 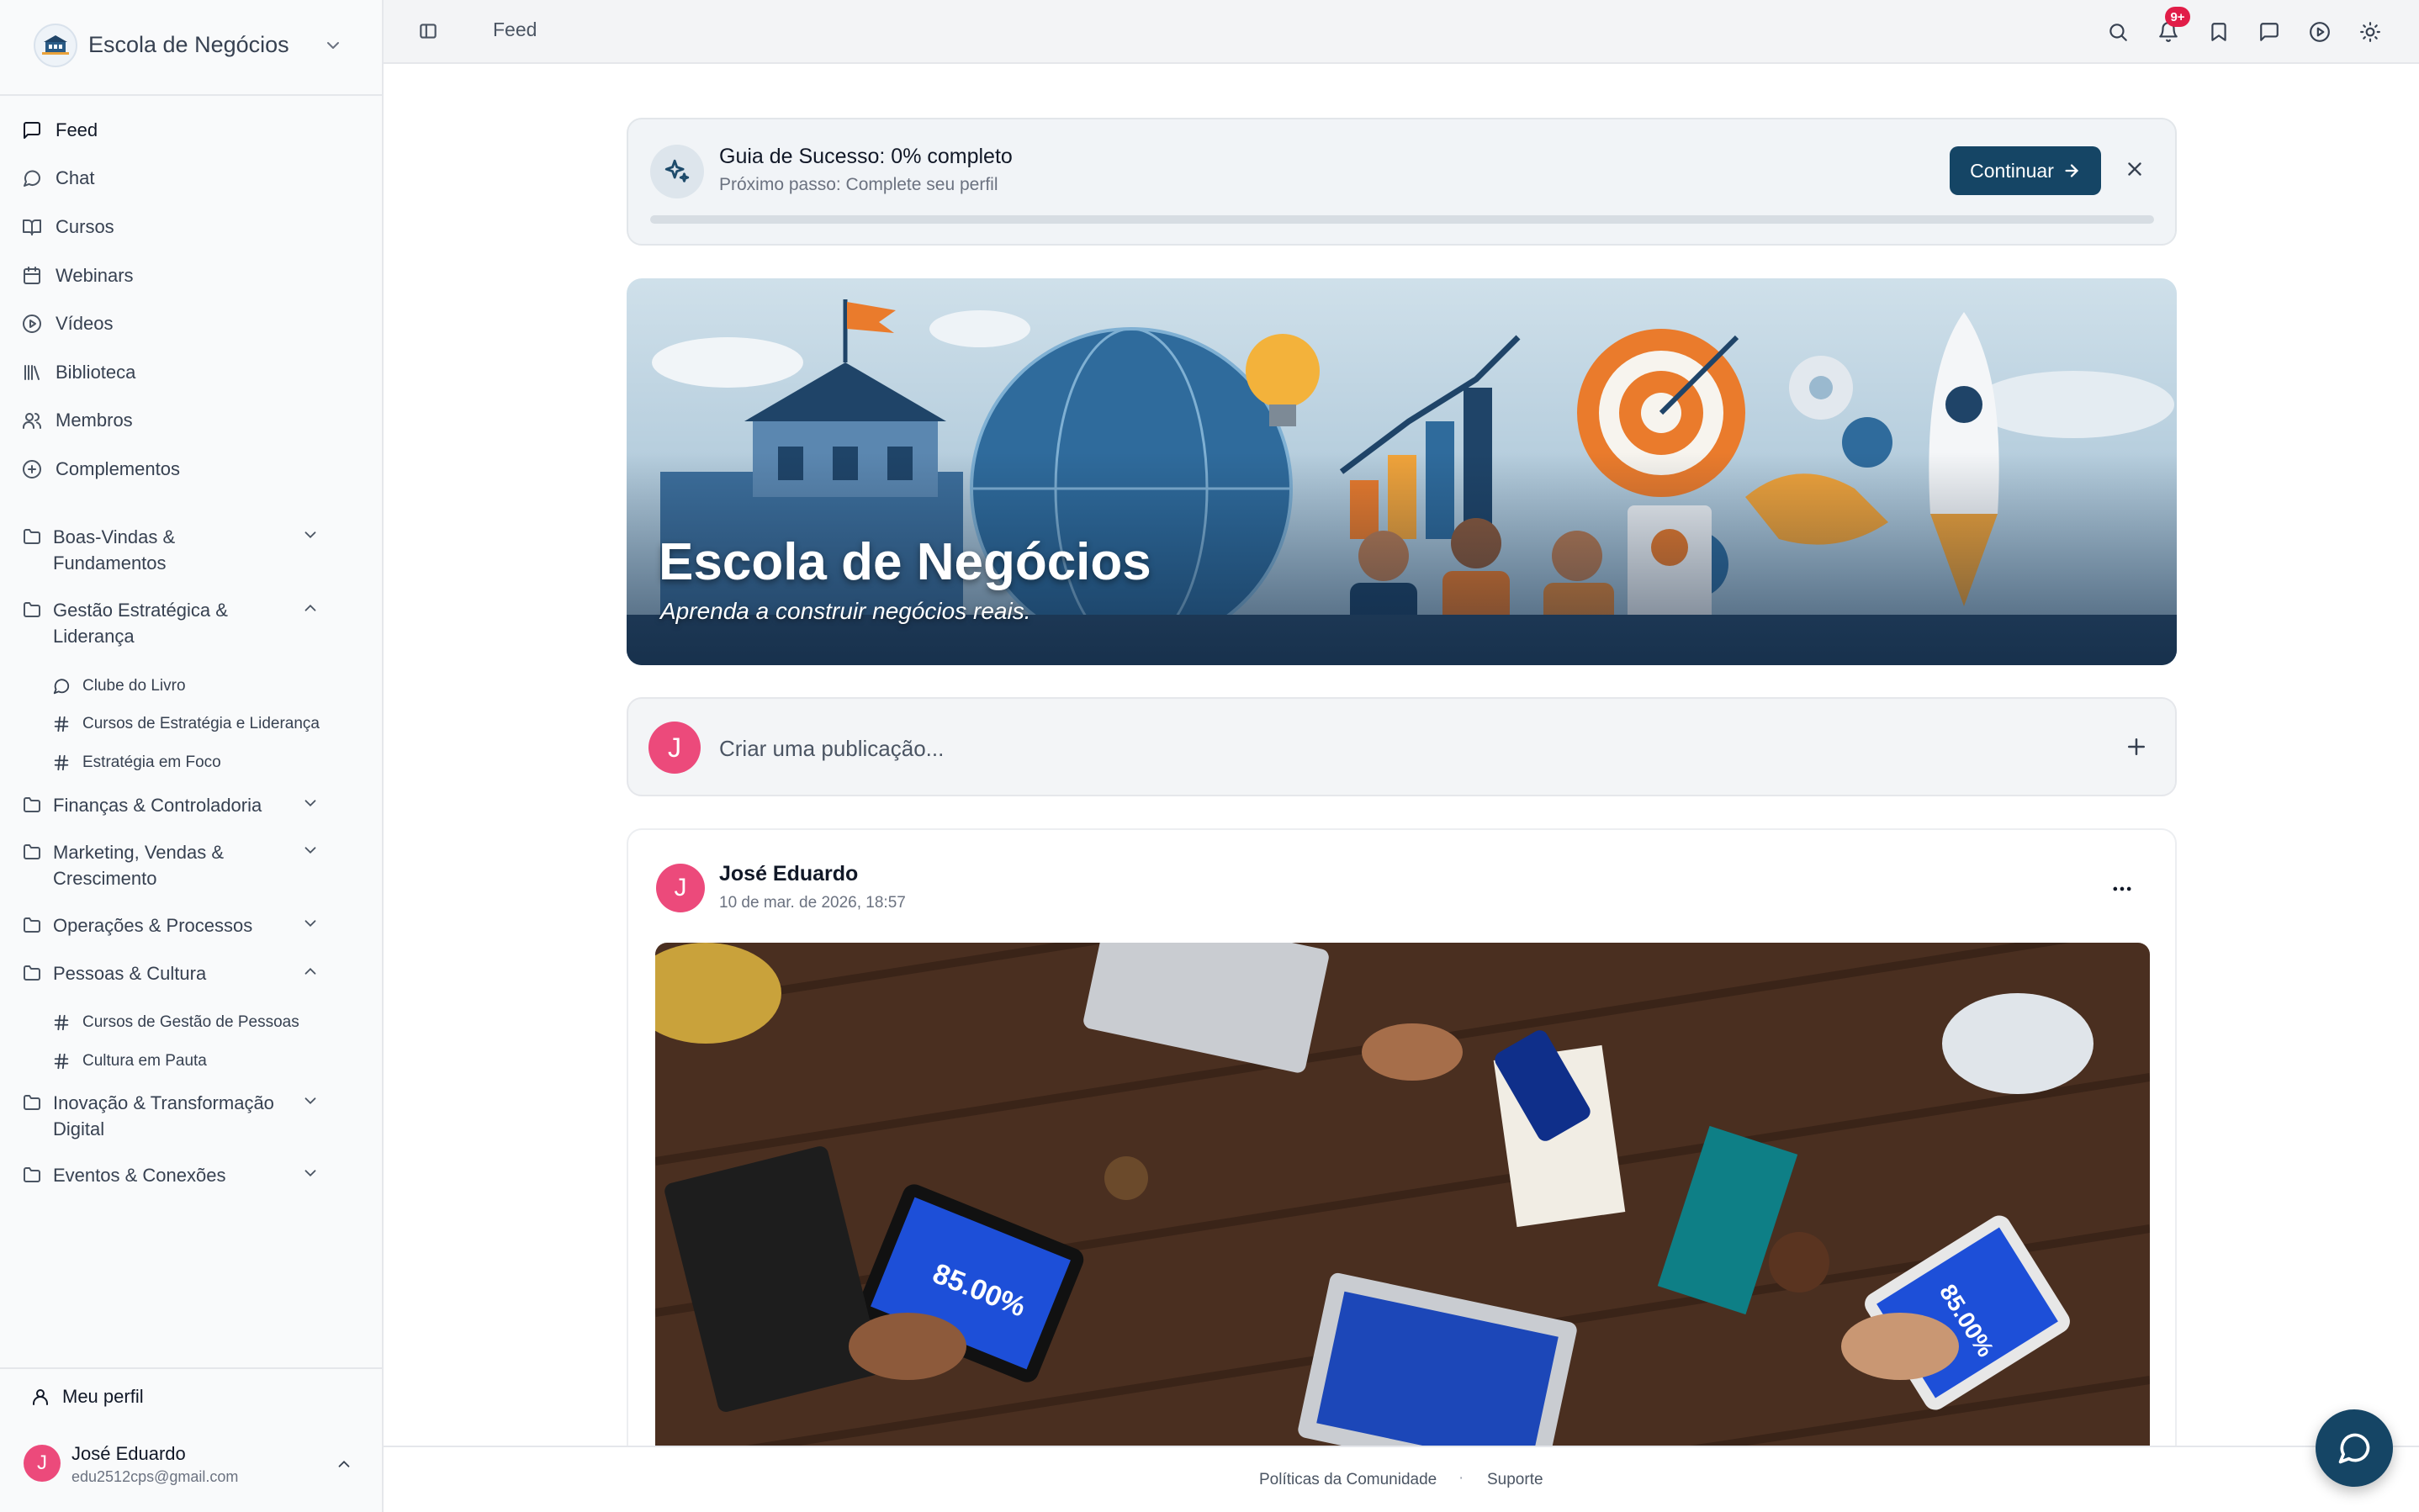 I want to click on chat-launcher-button, so click(x=2354, y=1448).